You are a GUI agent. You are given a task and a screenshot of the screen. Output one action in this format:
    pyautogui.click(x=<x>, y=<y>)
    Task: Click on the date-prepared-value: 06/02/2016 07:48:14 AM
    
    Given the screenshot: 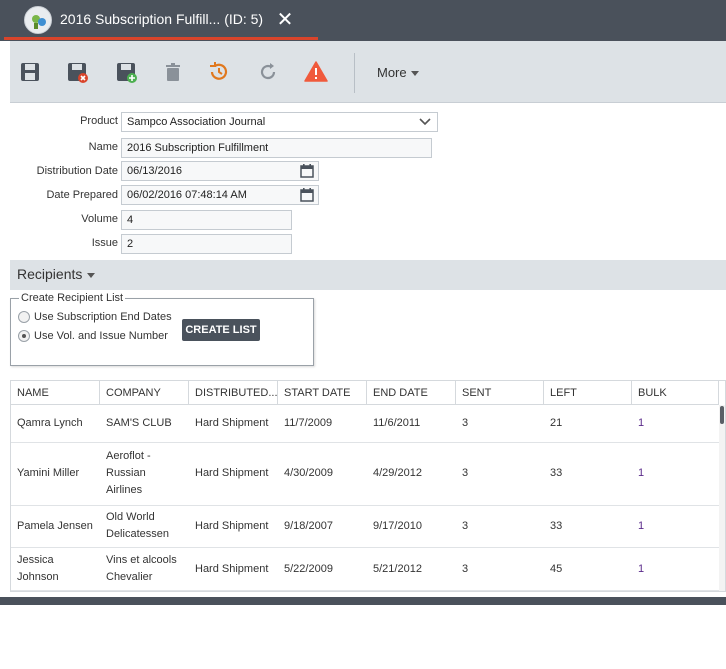 What is the action you would take?
    pyautogui.click(x=187, y=195)
    